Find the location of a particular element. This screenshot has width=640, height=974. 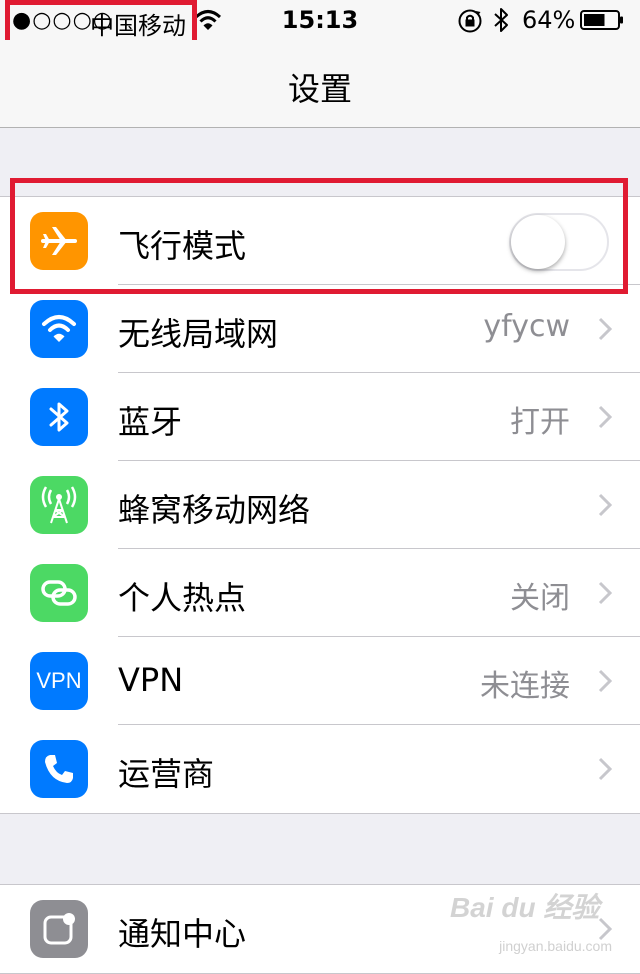

vpn-icon: VPN is located at coordinates (59, 681).